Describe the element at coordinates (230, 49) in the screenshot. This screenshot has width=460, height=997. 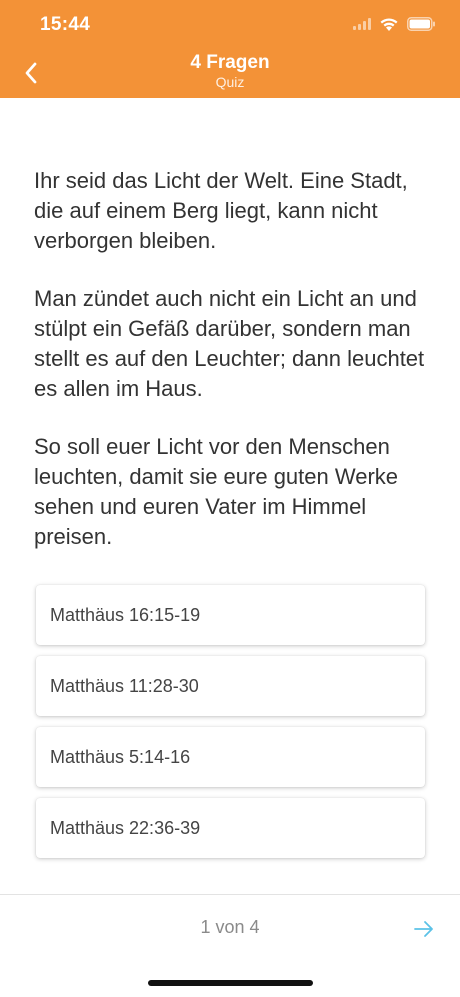
I see `header: 15:44 4 Fragen Quiz` at that location.